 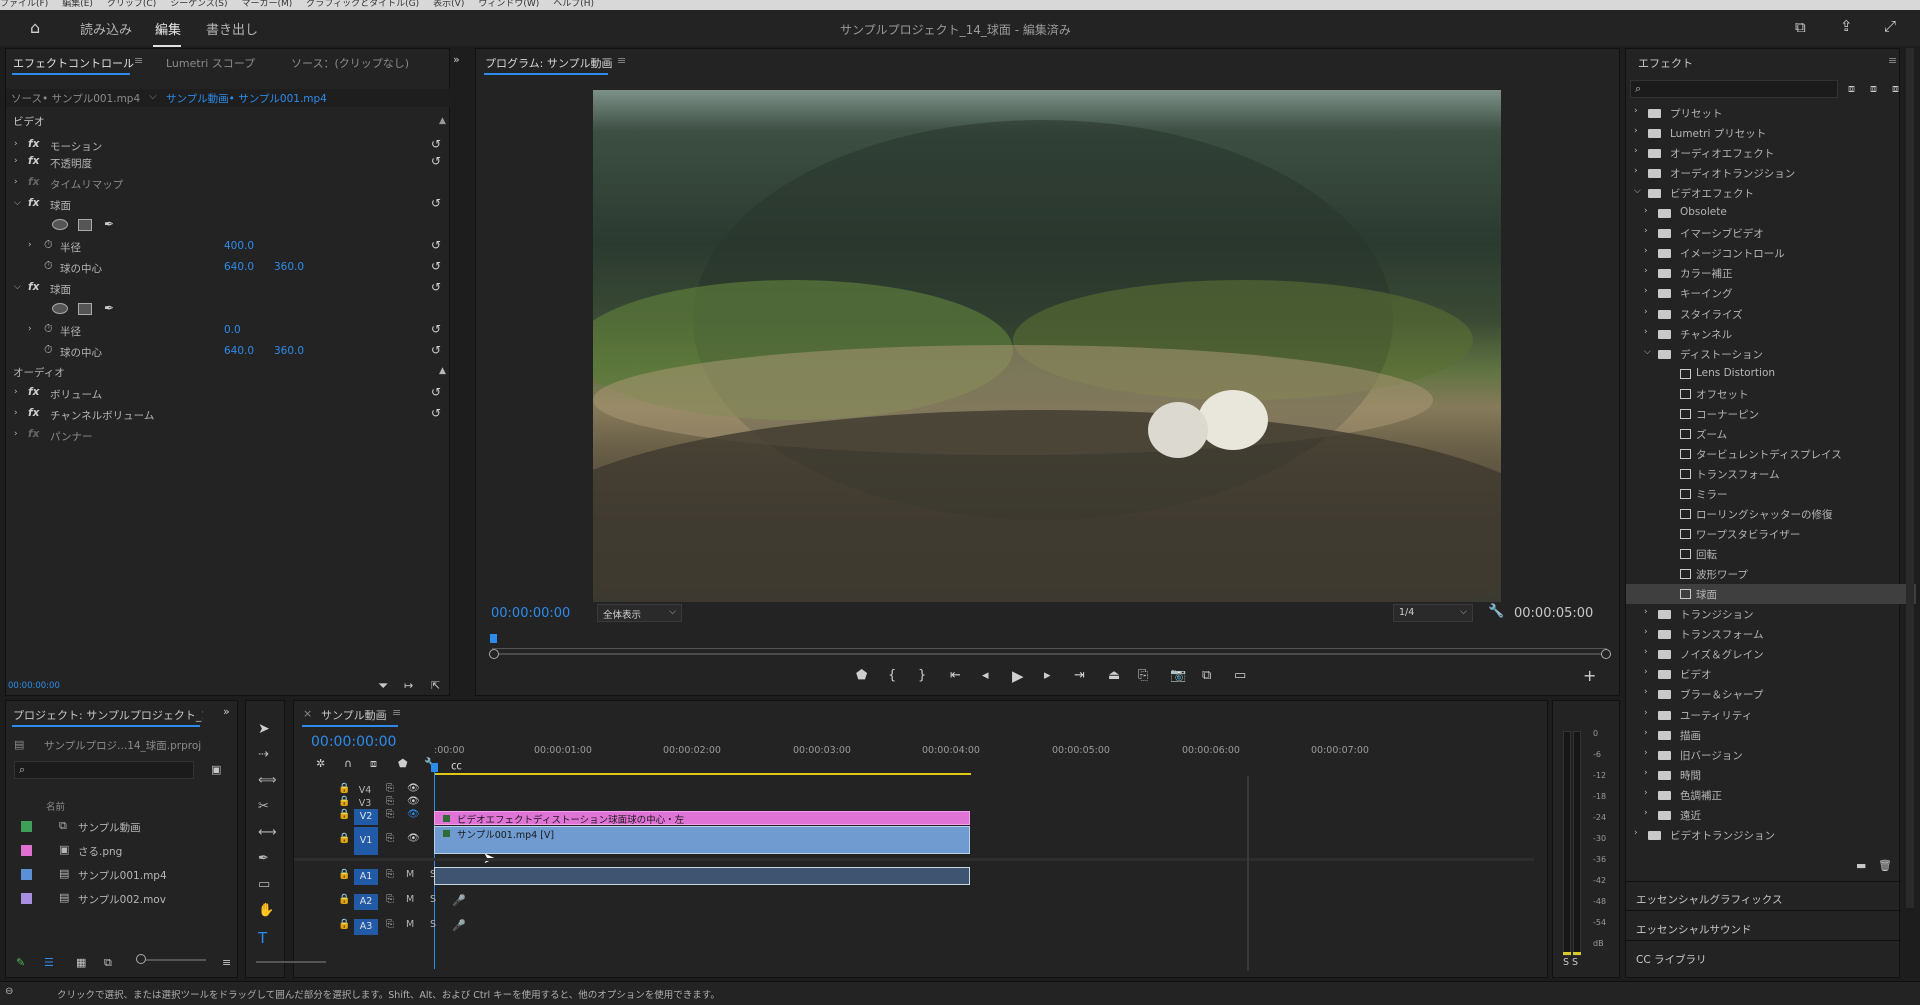 What do you see at coordinates (366, 902) in the screenshot?
I see `track-target: A2` at bounding box center [366, 902].